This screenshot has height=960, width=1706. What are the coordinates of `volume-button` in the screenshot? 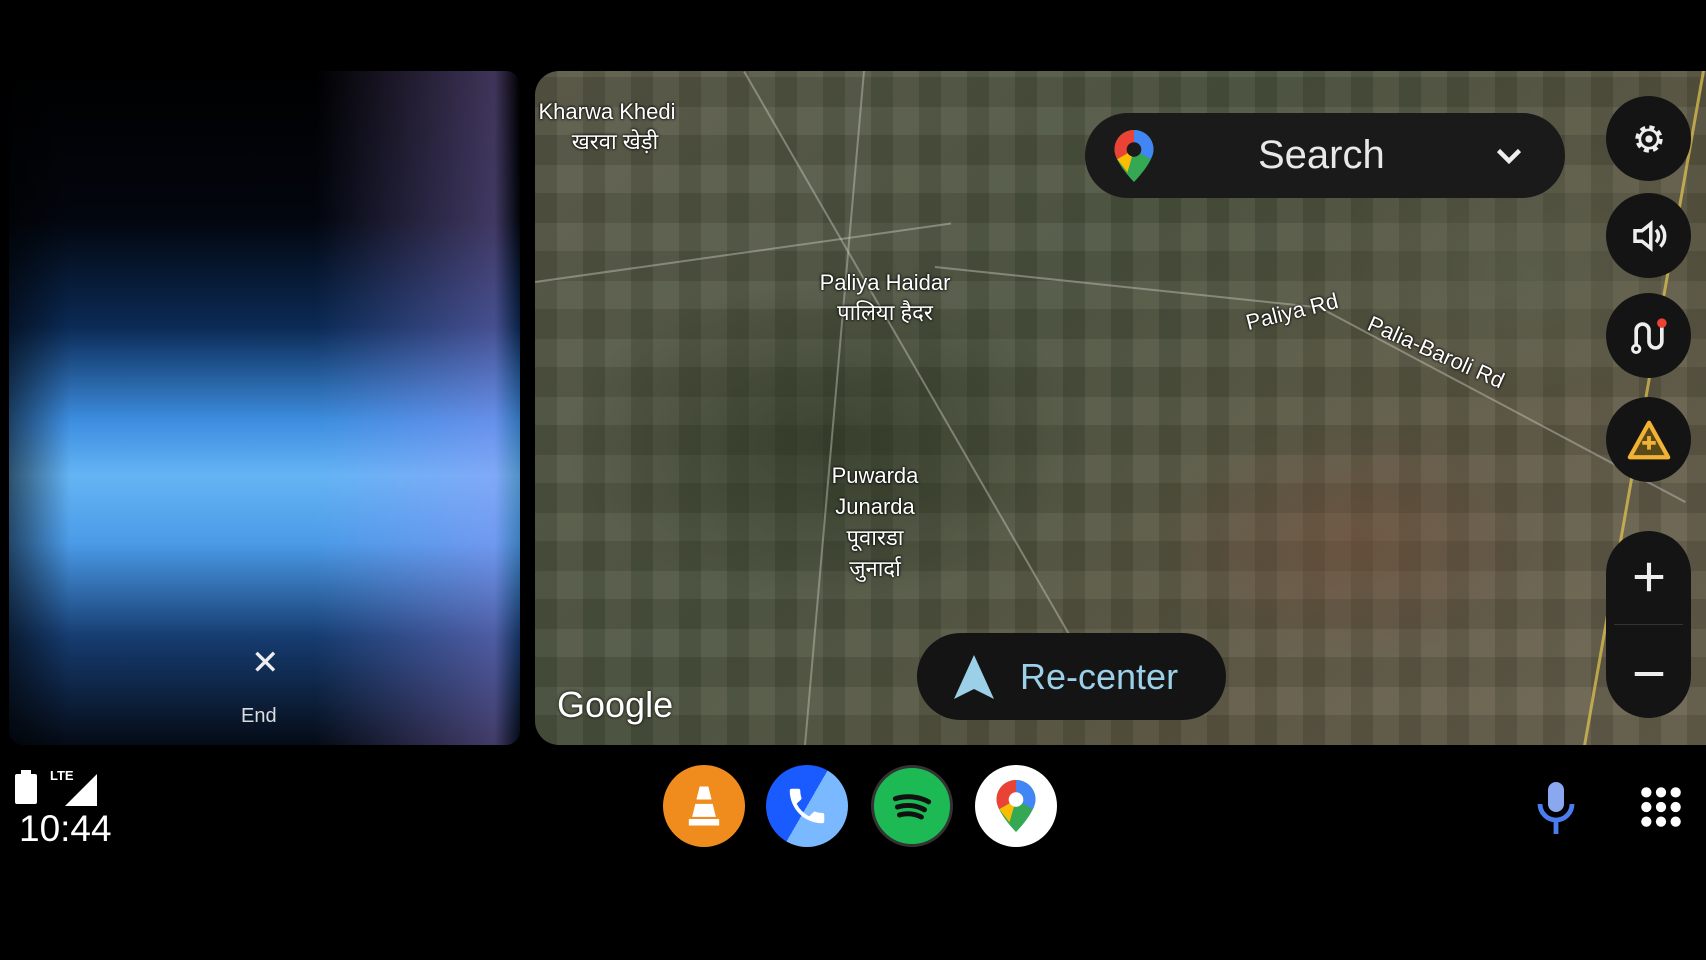 It's located at (1648, 235).